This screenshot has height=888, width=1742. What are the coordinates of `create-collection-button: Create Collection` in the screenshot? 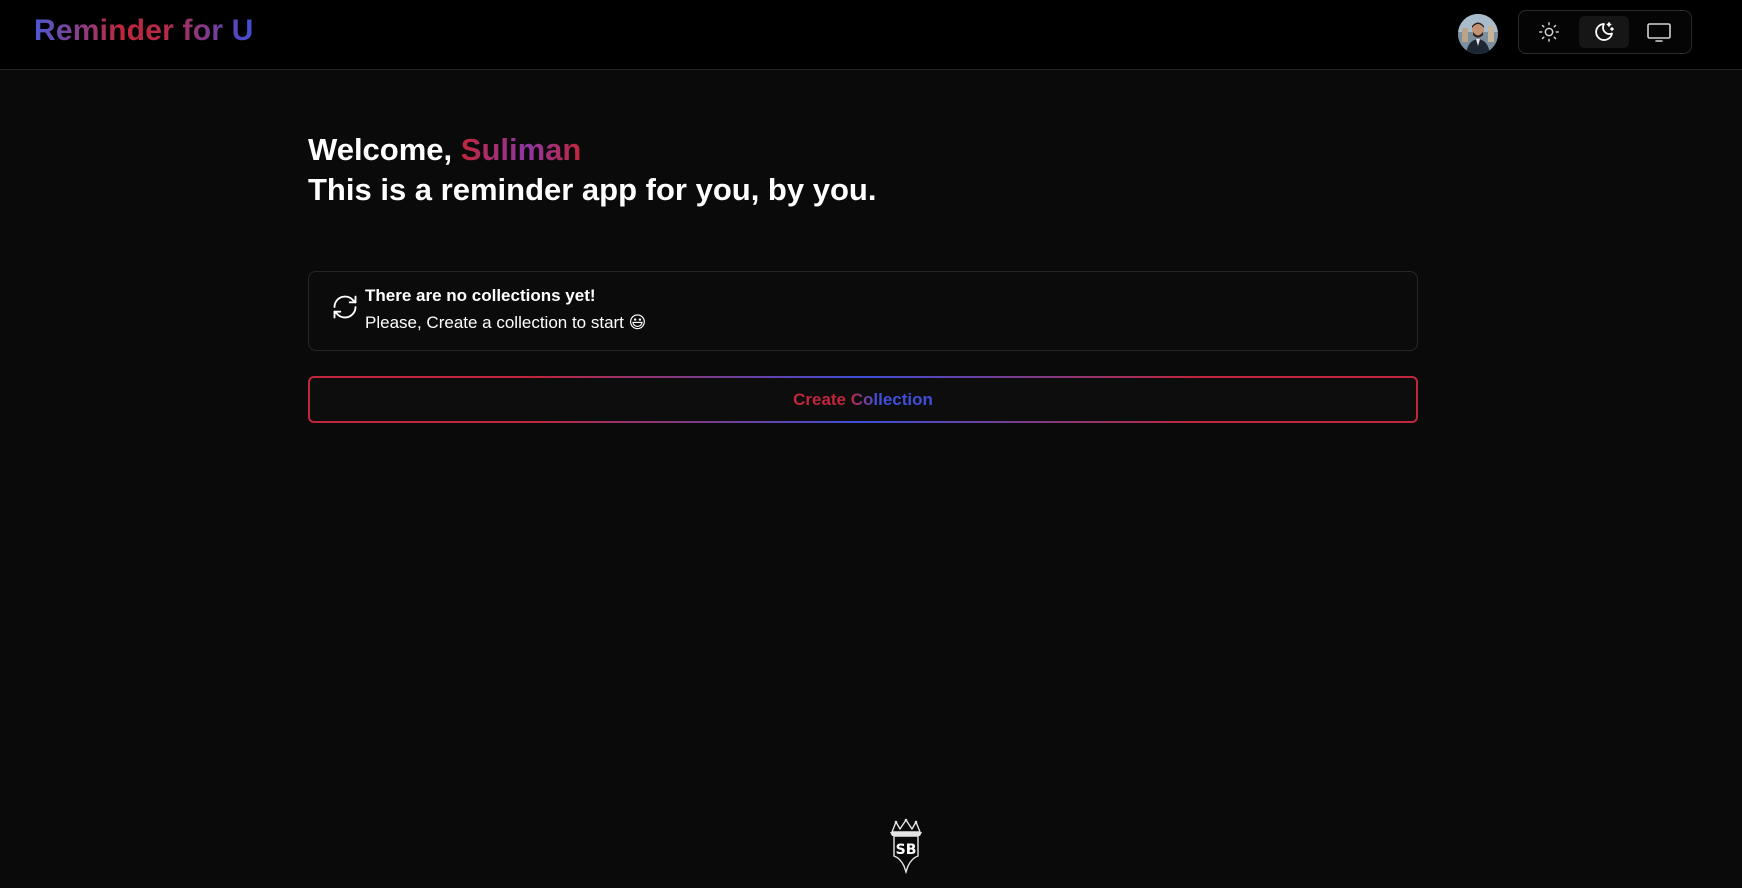 It's located at (863, 399).